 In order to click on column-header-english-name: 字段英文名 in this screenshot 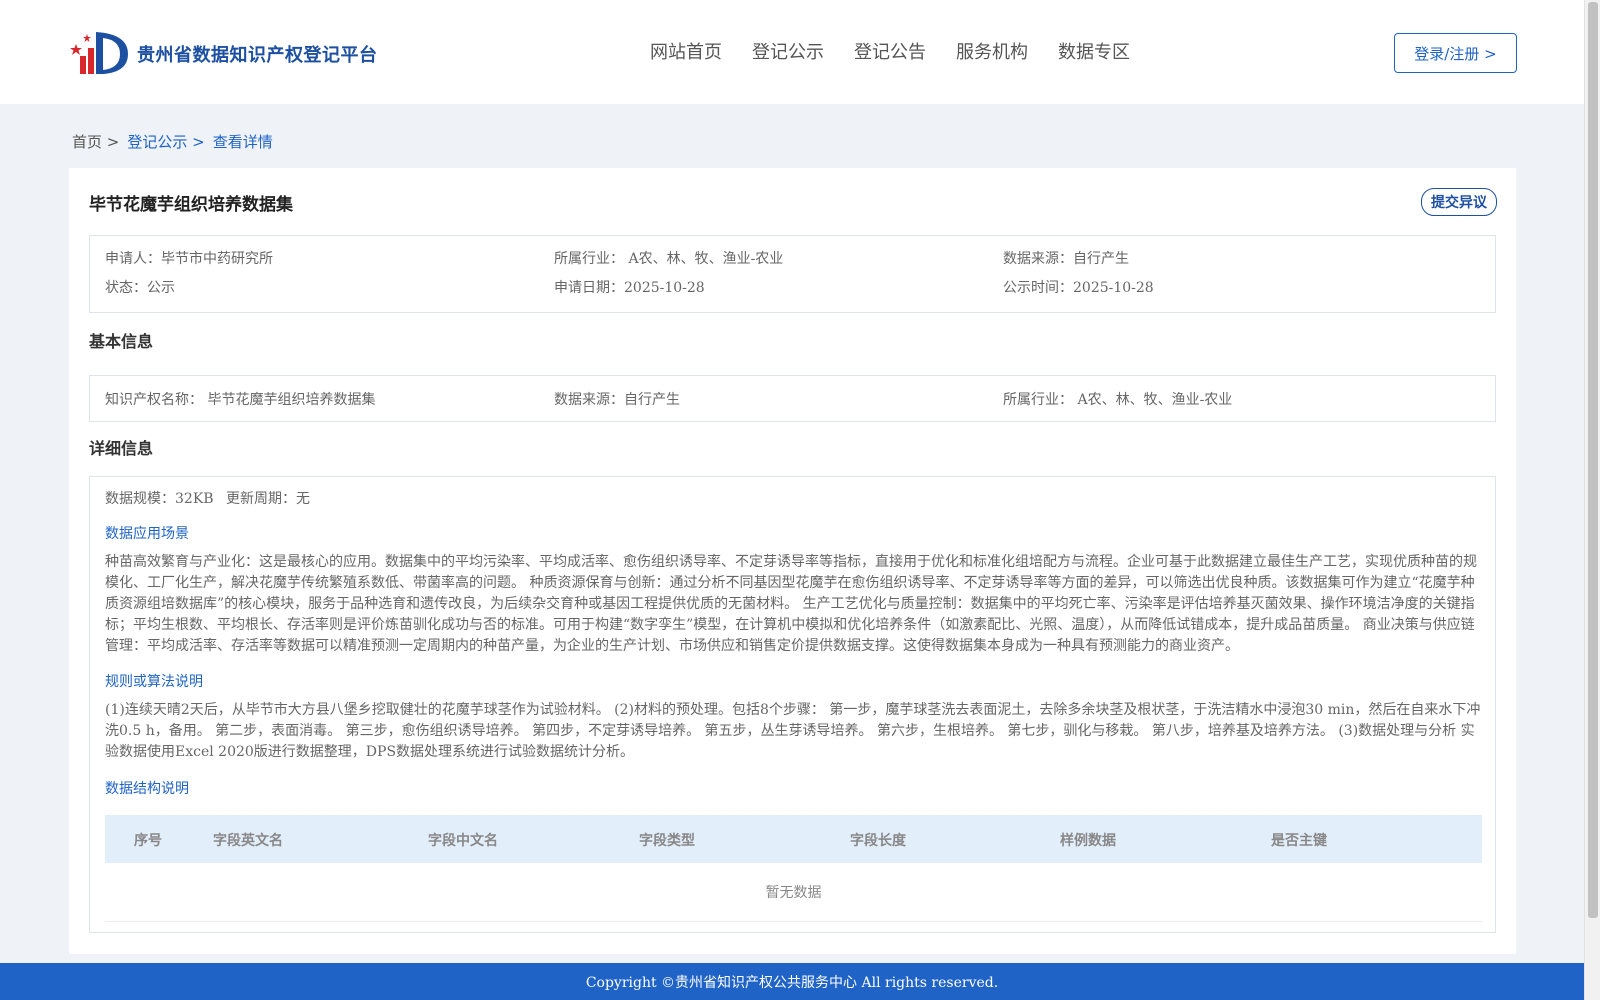, I will do `click(248, 841)`.